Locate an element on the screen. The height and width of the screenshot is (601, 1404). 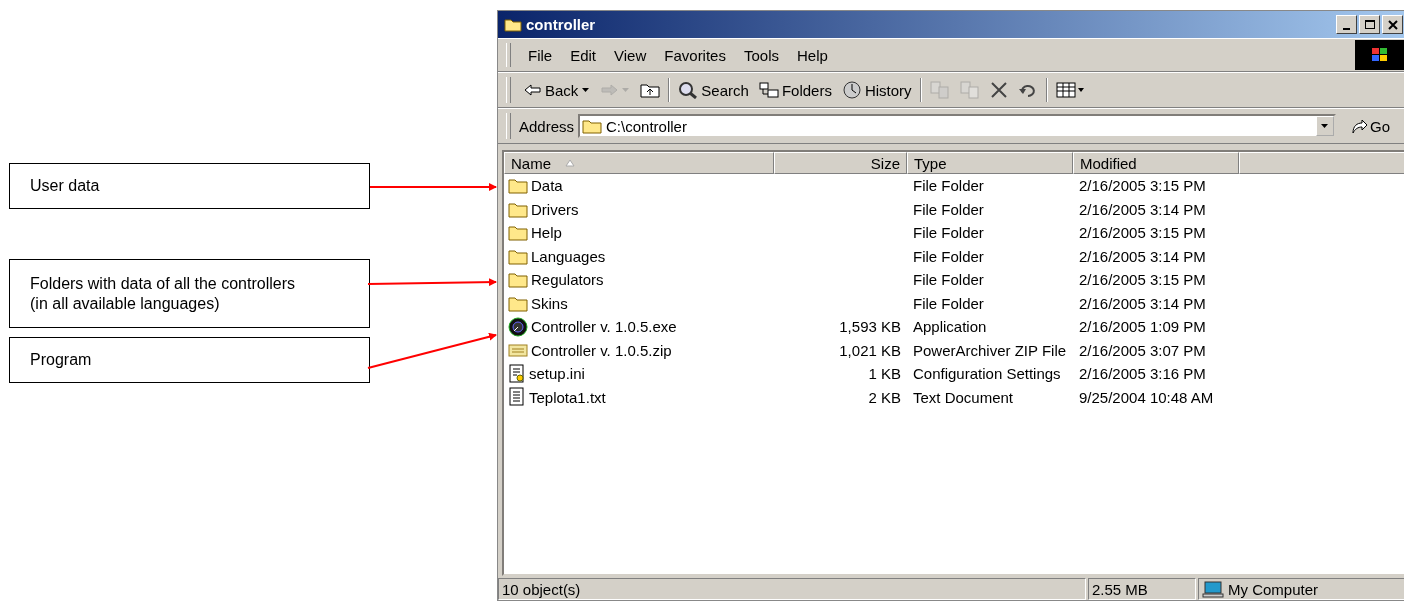
right-arrow-icon is located at coordinates (609, 90).